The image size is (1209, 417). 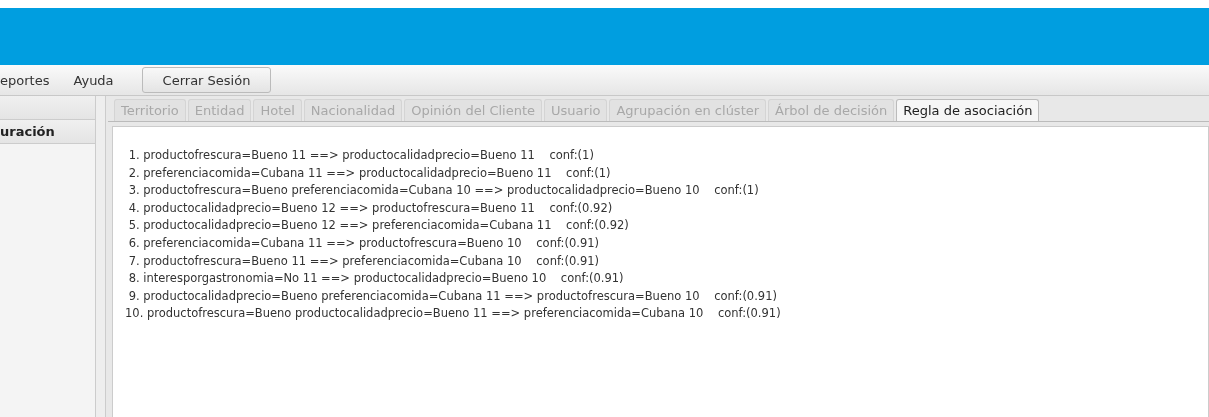 I want to click on splitter, so click(x=101, y=256).